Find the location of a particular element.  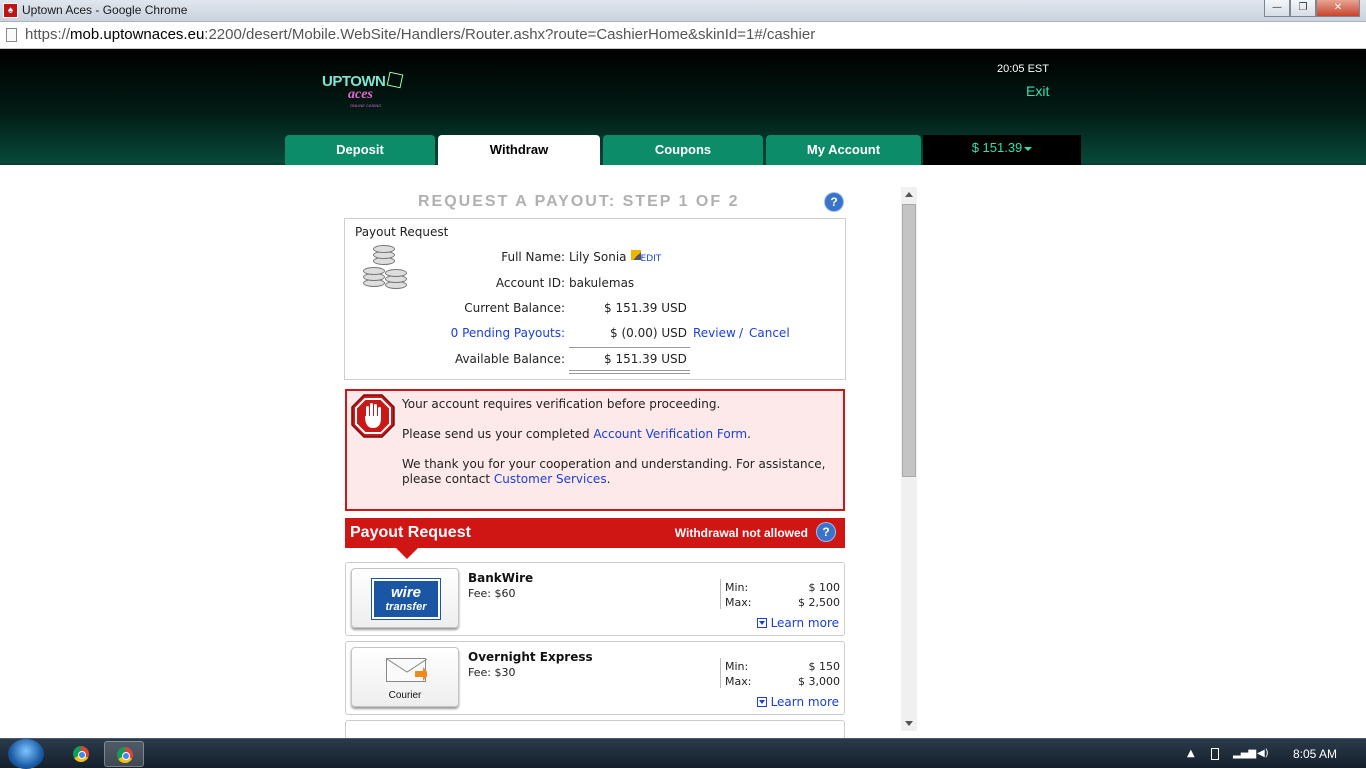

window-title-bar: ♠ Uptown Aces - Google Chrome — ❐ ✕ is located at coordinates (683, 11).